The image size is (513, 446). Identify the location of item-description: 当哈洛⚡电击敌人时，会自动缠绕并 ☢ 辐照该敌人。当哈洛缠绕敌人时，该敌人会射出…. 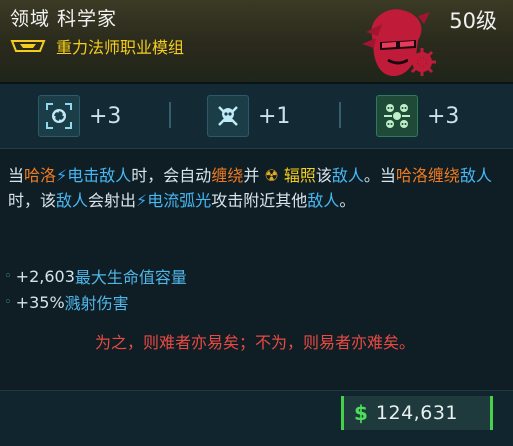
(250, 188).